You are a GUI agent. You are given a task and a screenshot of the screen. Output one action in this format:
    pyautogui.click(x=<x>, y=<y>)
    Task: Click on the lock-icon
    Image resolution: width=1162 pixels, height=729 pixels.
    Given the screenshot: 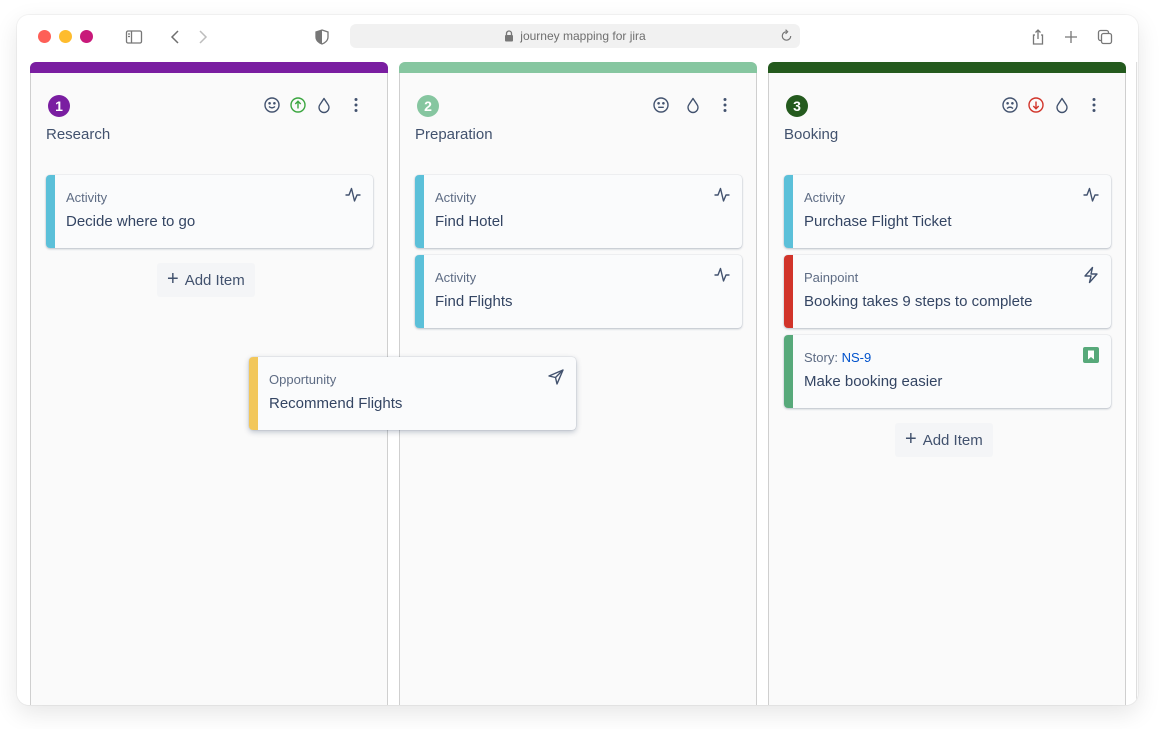 What is the action you would take?
    pyautogui.click(x=509, y=36)
    